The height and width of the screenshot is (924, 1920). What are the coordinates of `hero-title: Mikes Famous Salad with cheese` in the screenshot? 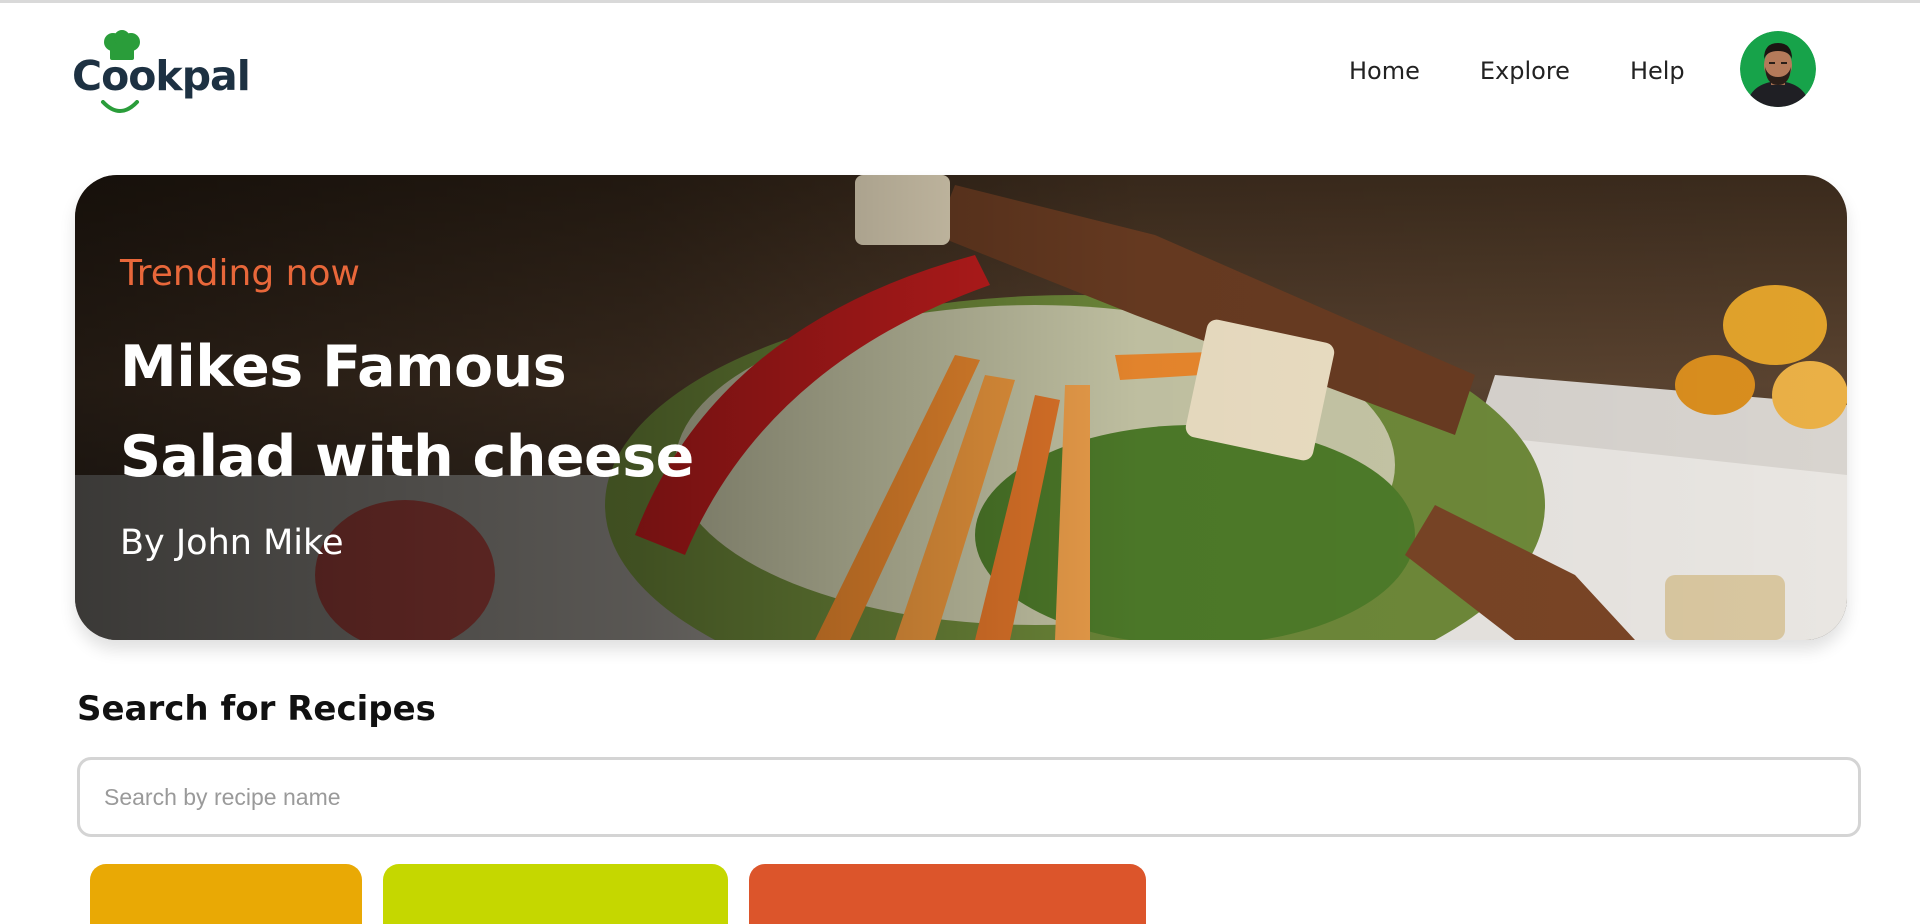 It's located at (570, 412).